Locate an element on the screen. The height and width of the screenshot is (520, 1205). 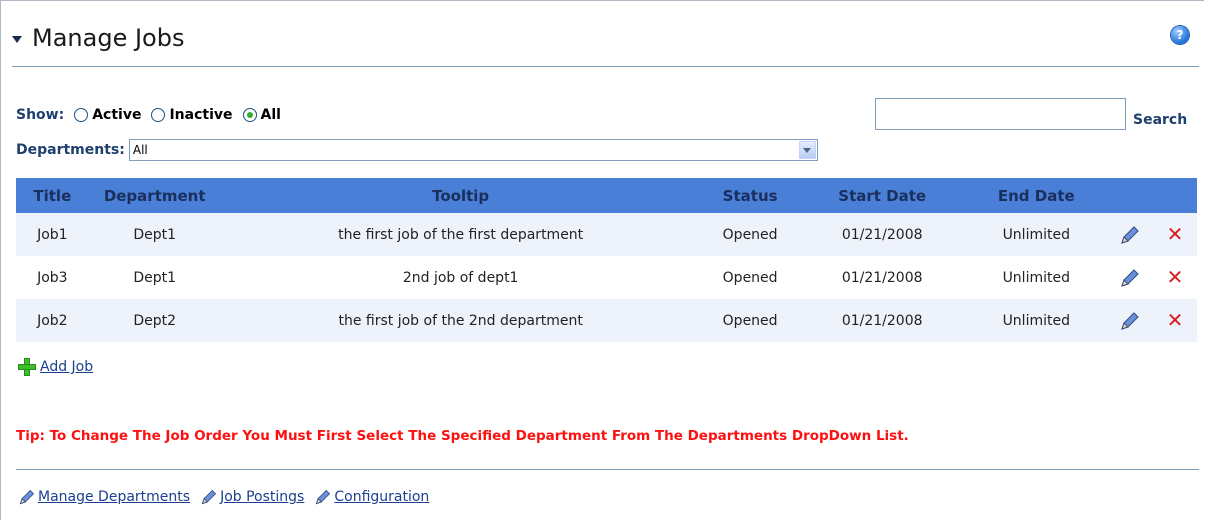
search-input is located at coordinates (1000, 114).